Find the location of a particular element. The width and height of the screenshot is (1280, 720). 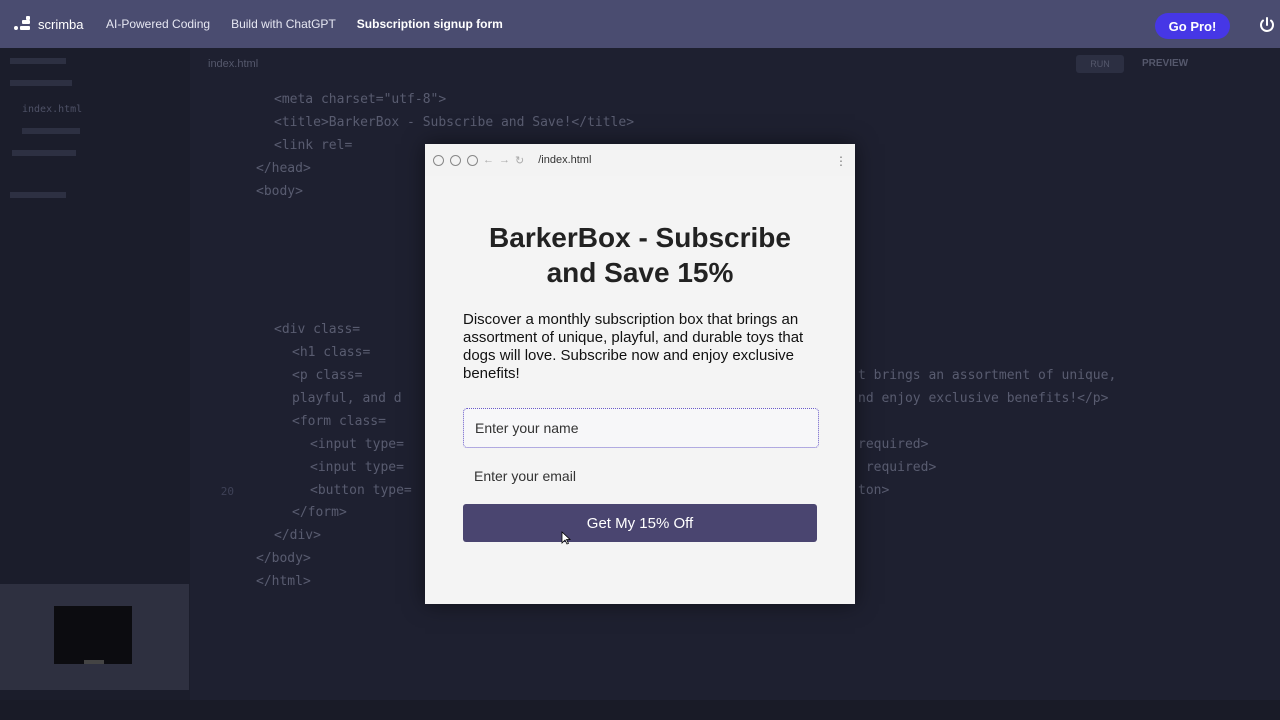

code-line: <p class= is located at coordinates (327, 375).